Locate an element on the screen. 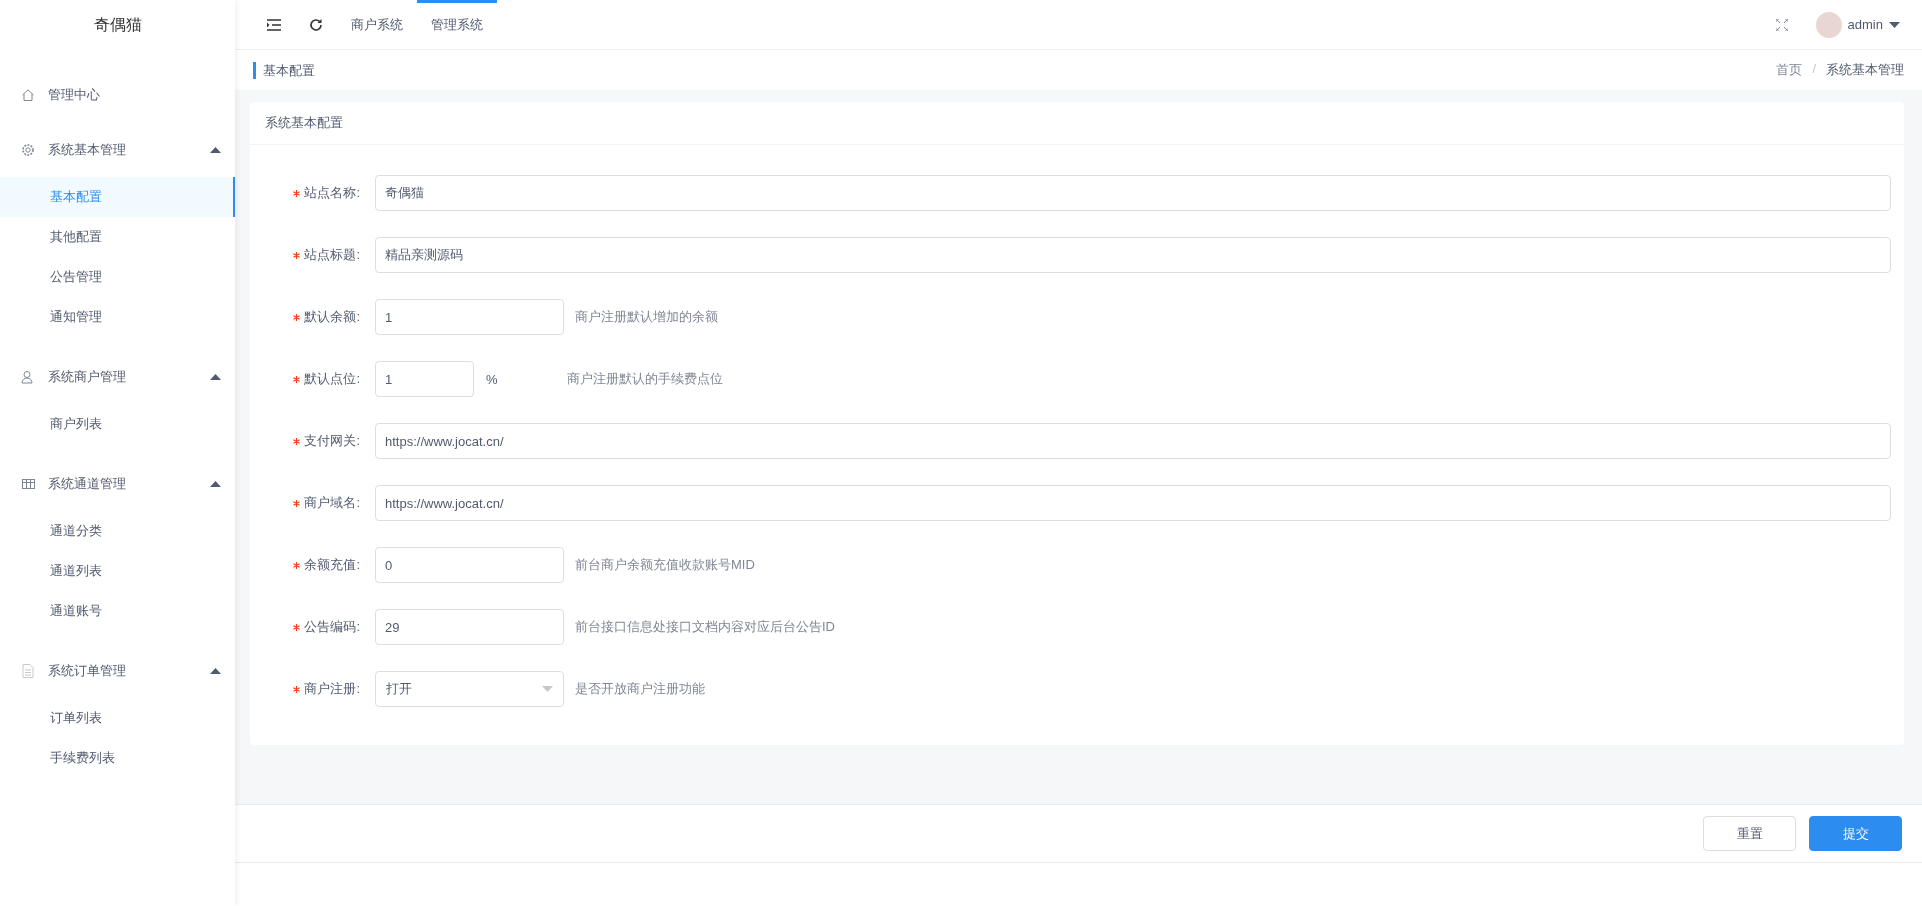  card-title: 系统基本配置 is located at coordinates (304, 123).